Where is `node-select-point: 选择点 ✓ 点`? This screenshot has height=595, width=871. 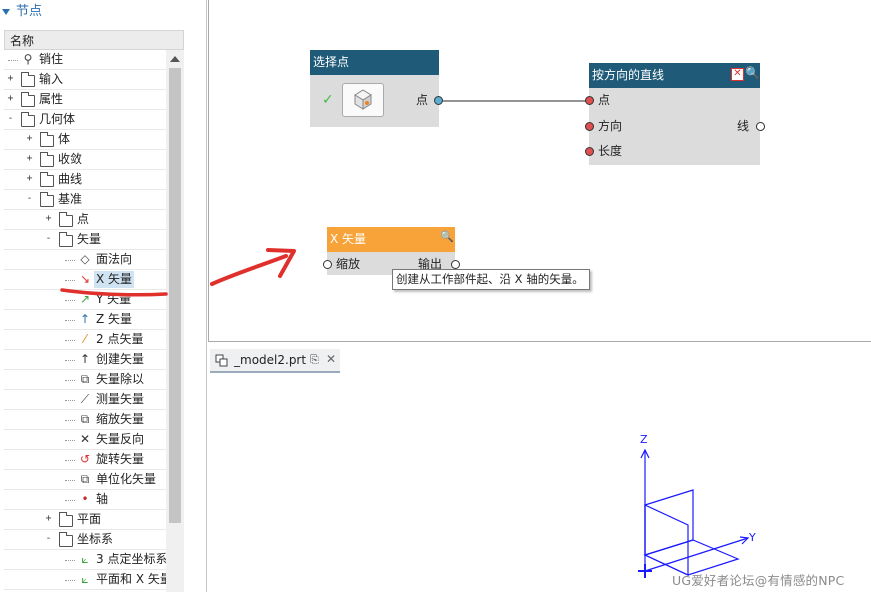
node-select-point: 选择点 ✓ 点 is located at coordinates (376, 88).